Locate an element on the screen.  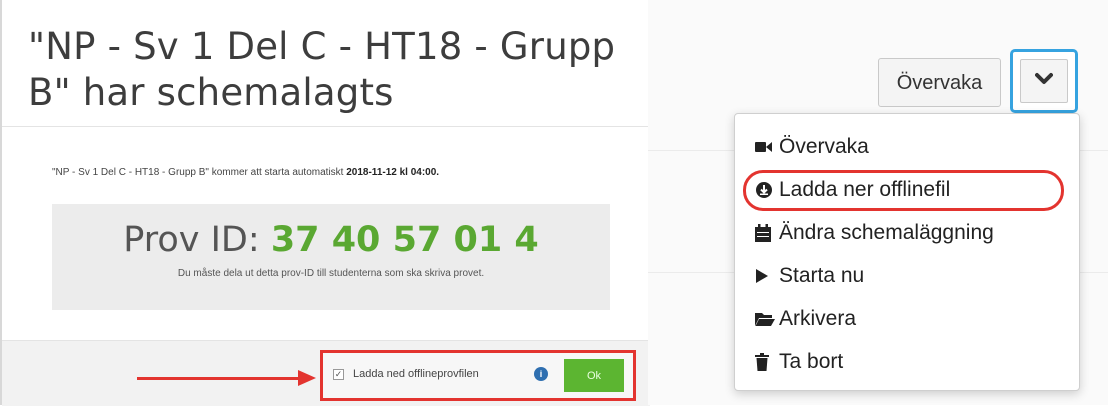
annotation-highlight-box: ✓ Ladda ned offlineprovfilen i Ok is located at coordinates (478, 375).